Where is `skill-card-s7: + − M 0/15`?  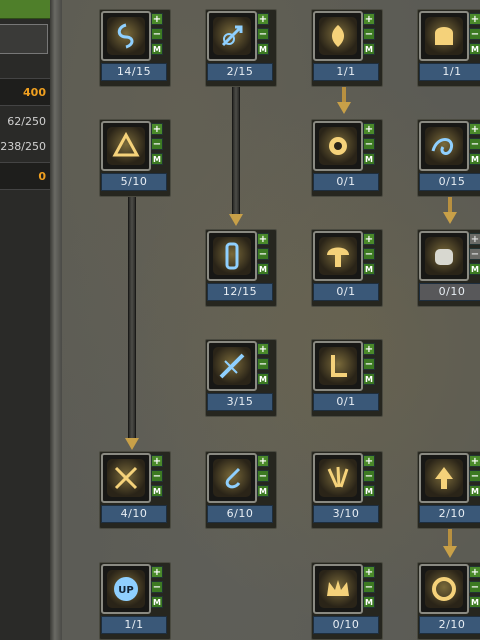 skill-card-s7: + − M 0/15 is located at coordinates (448, 158).